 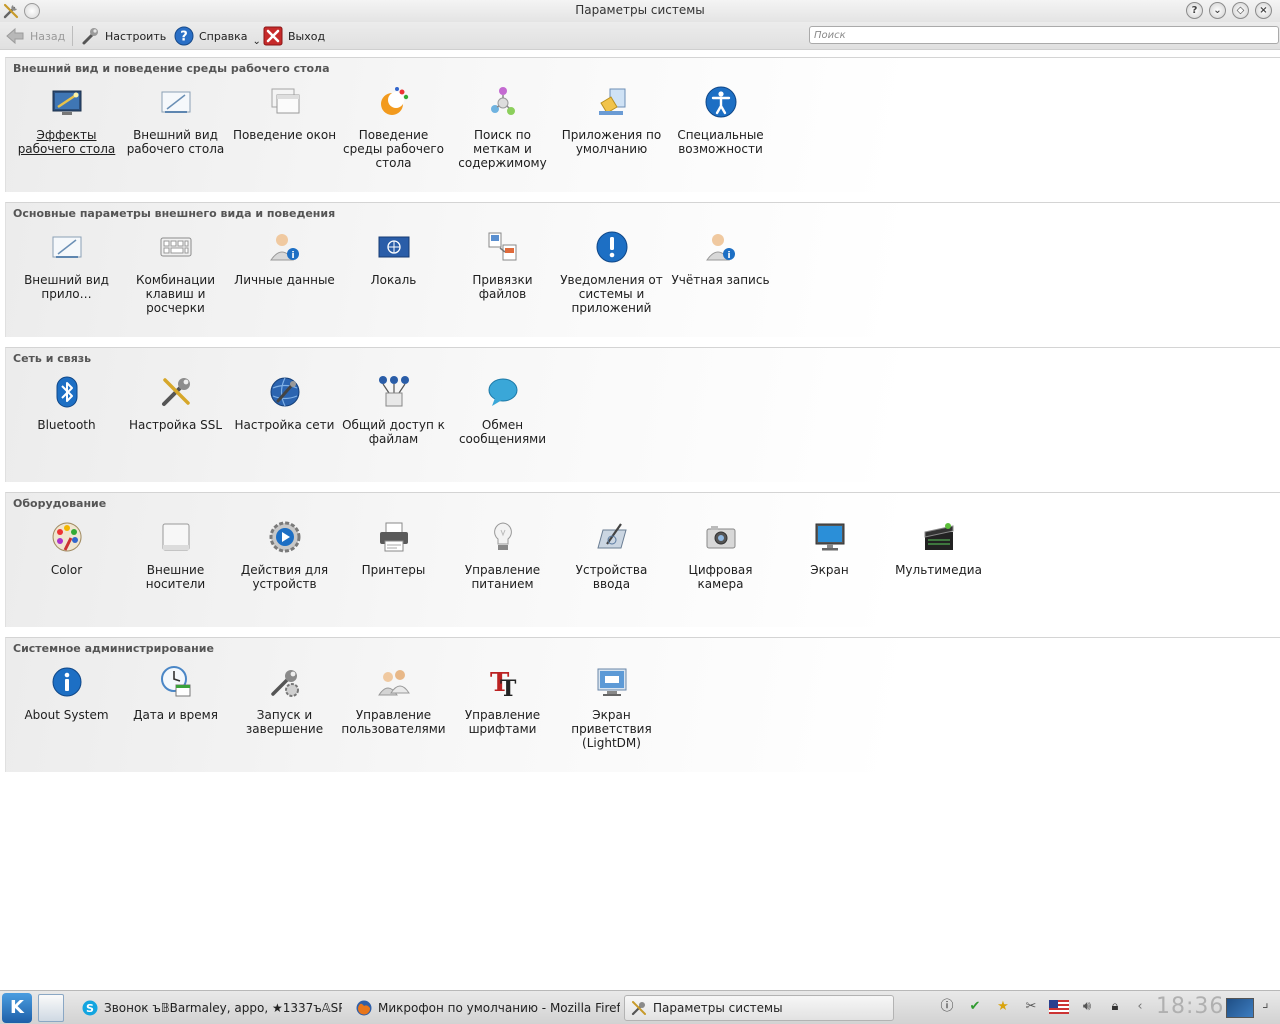 I want to click on keyboard-layout-flag-icon, so click(x=1059, y=1007).